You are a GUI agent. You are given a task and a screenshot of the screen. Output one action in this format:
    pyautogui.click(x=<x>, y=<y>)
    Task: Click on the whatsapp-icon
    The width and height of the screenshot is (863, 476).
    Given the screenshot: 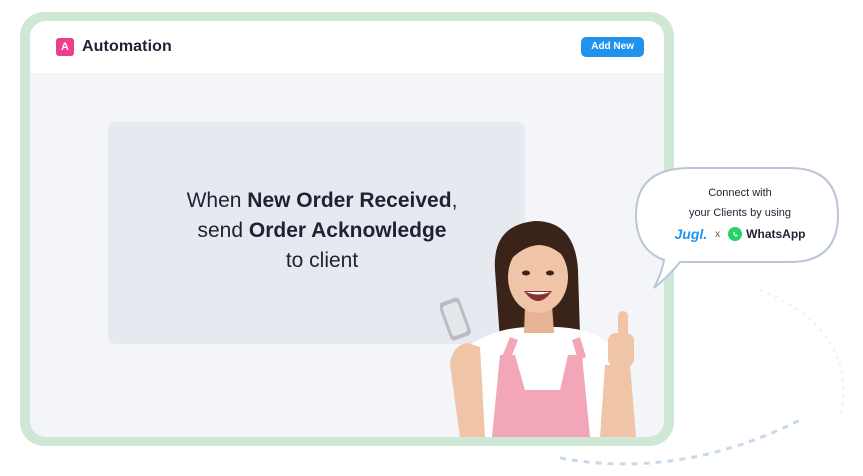 What is the action you would take?
    pyautogui.click(x=735, y=234)
    